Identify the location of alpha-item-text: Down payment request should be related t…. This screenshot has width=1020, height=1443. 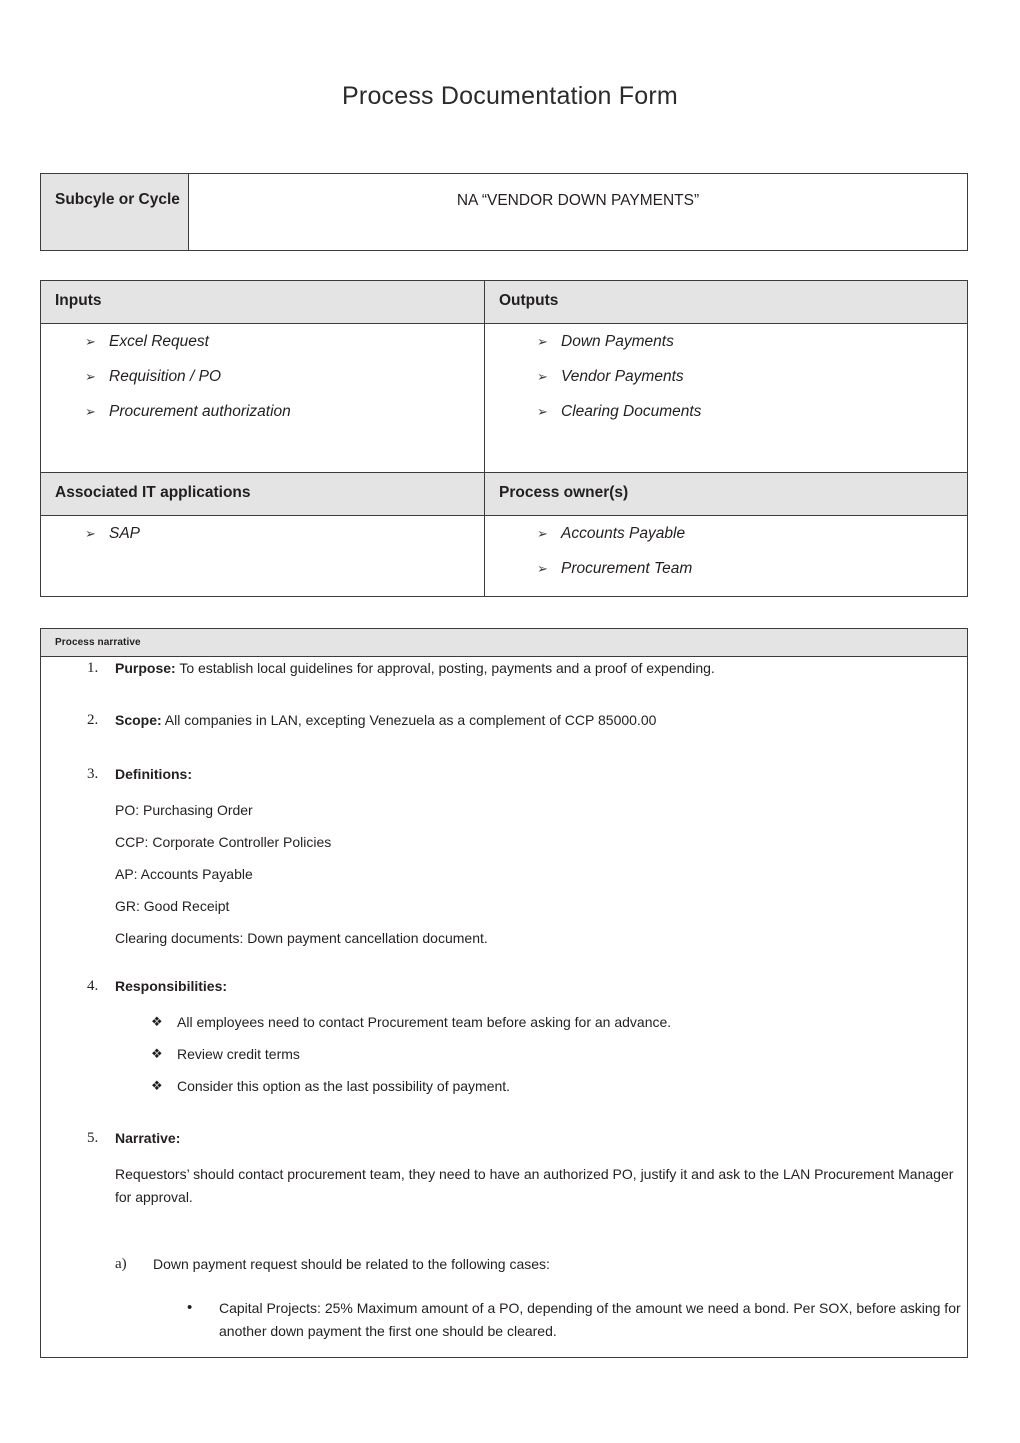
(351, 1264).